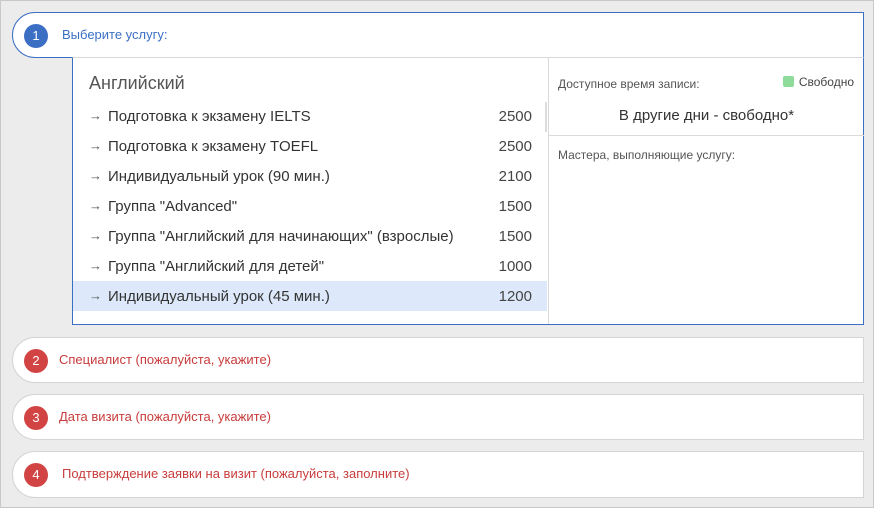  What do you see at coordinates (137, 83) in the screenshot?
I see `category-title: Английский` at bounding box center [137, 83].